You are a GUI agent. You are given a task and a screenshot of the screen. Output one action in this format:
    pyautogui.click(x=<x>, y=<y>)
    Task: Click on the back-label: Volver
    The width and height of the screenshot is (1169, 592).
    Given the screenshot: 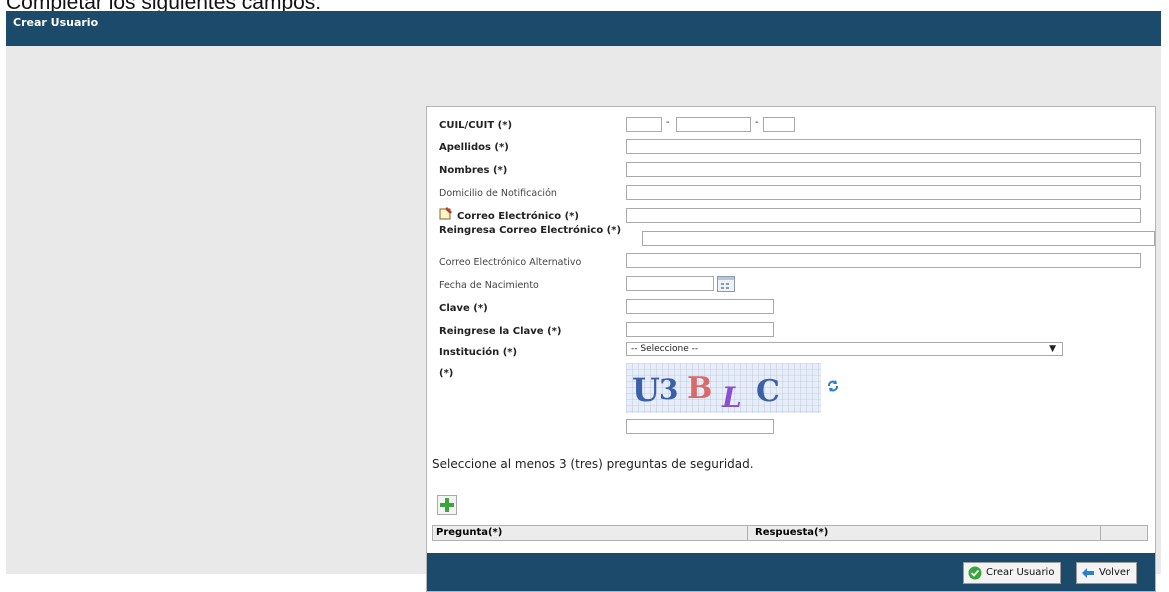 What is the action you would take?
    pyautogui.click(x=1115, y=572)
    